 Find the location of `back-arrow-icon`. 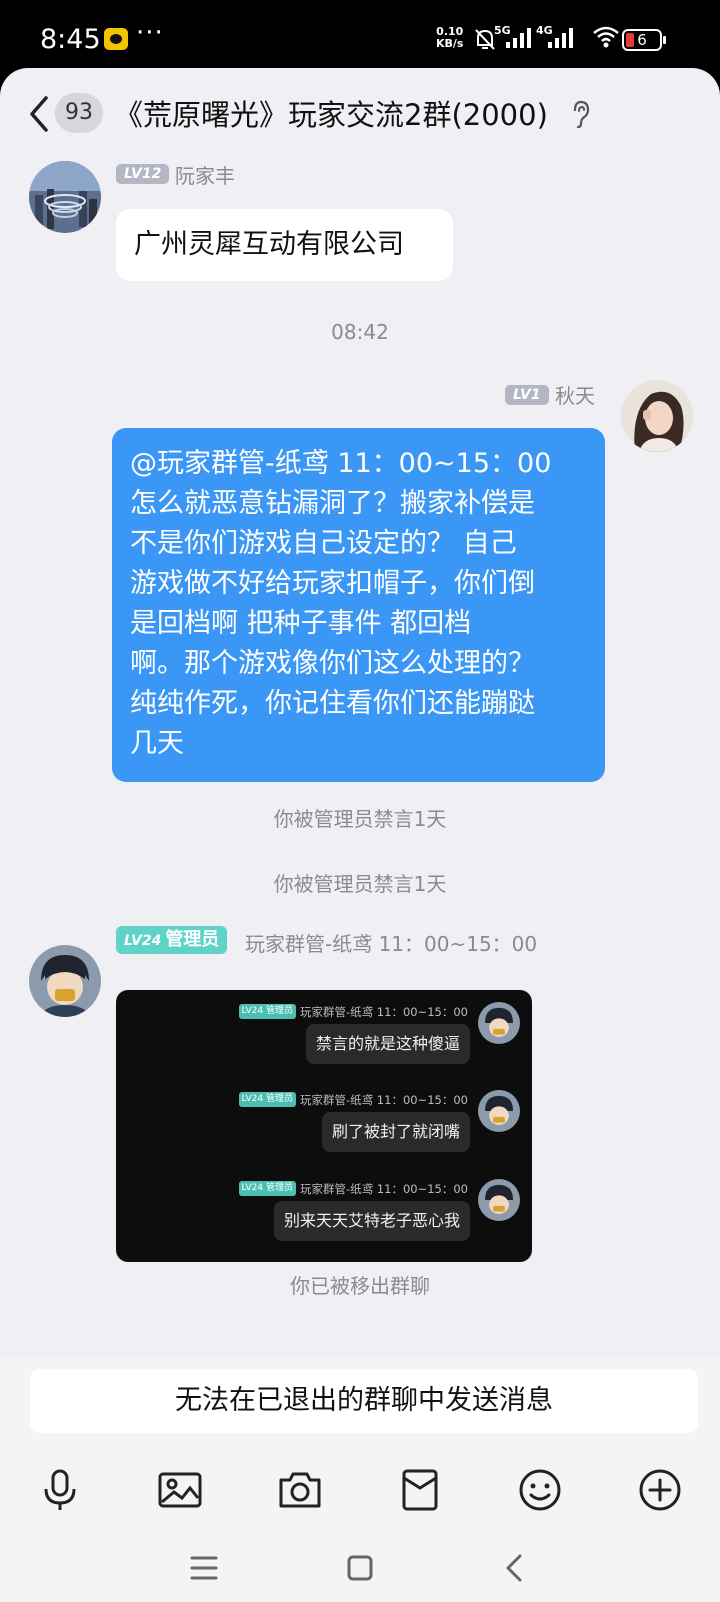

back-arrow-icon is located at coordinates (39, 114).